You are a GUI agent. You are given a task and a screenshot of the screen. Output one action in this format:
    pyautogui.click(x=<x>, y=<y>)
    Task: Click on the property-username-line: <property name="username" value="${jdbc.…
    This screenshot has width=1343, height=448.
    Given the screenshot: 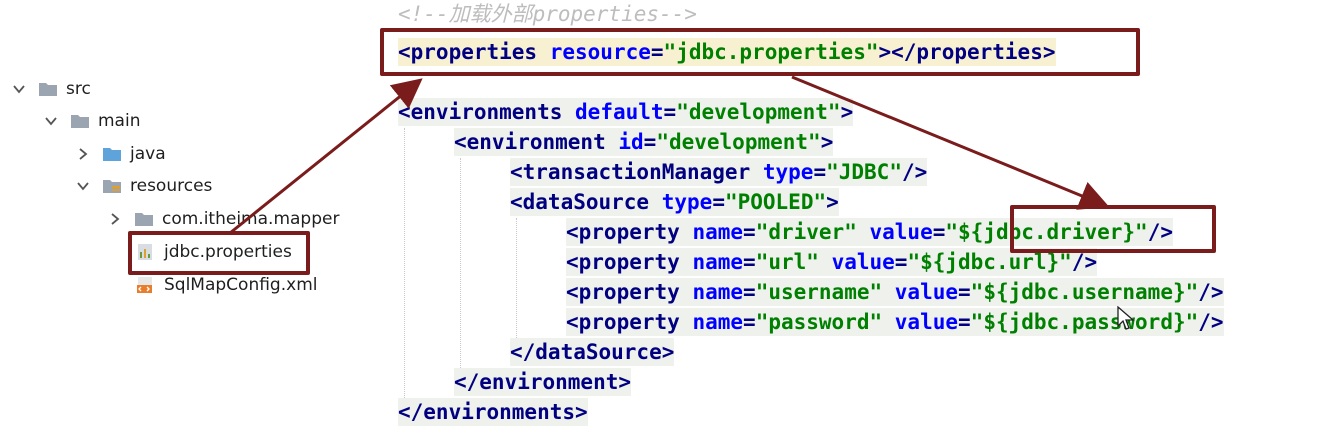 What is the action you would take?
    pyautogui.click(x=895, y=292)
    